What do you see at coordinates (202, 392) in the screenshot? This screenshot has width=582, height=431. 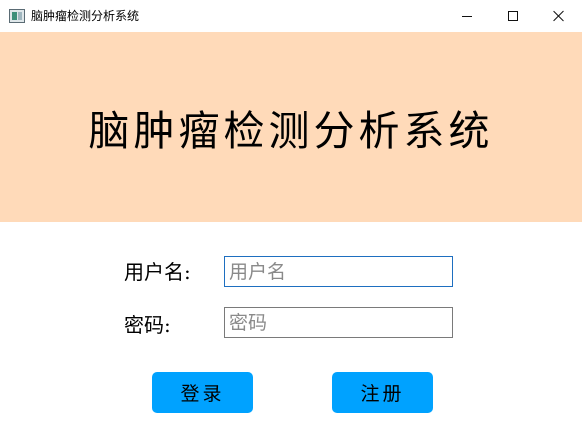 I see `login-button: 登录` at bounding box center [202, 392].